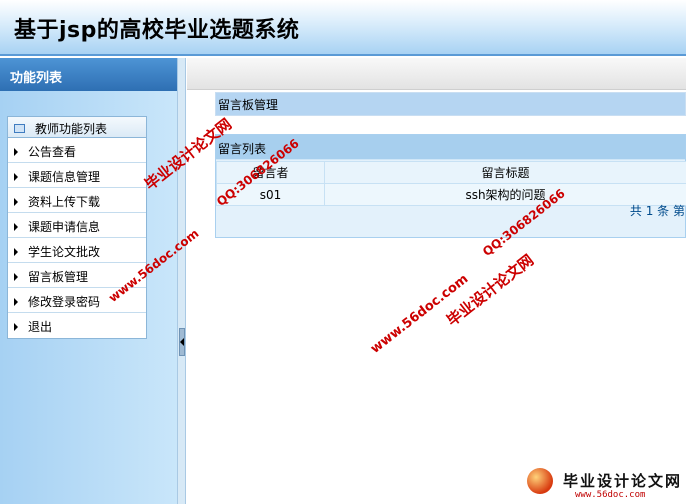 Image resolution: width=686 pixels, height=504 pixels. What do you see at coordinates (505, 172) in the screenshot?
I see `column-header-subject: 留言标题` at bounding box center [505, 172].